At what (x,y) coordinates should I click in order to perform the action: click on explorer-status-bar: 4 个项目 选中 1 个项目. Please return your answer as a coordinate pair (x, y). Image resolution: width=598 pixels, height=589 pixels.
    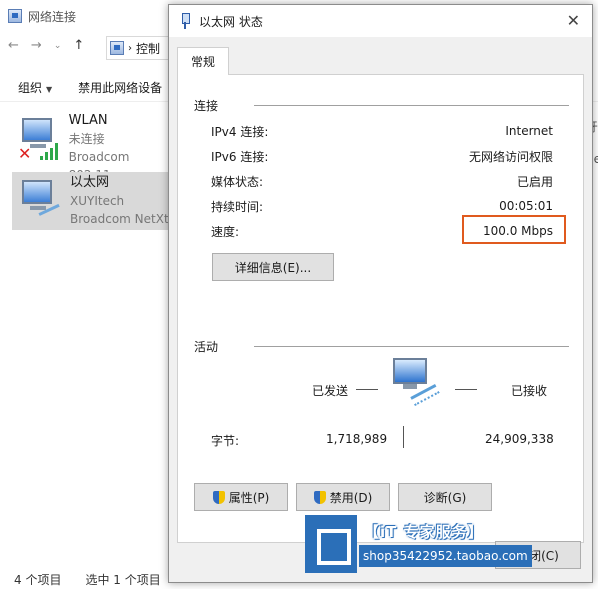
    Looking at the image, I should click on (87, 579).